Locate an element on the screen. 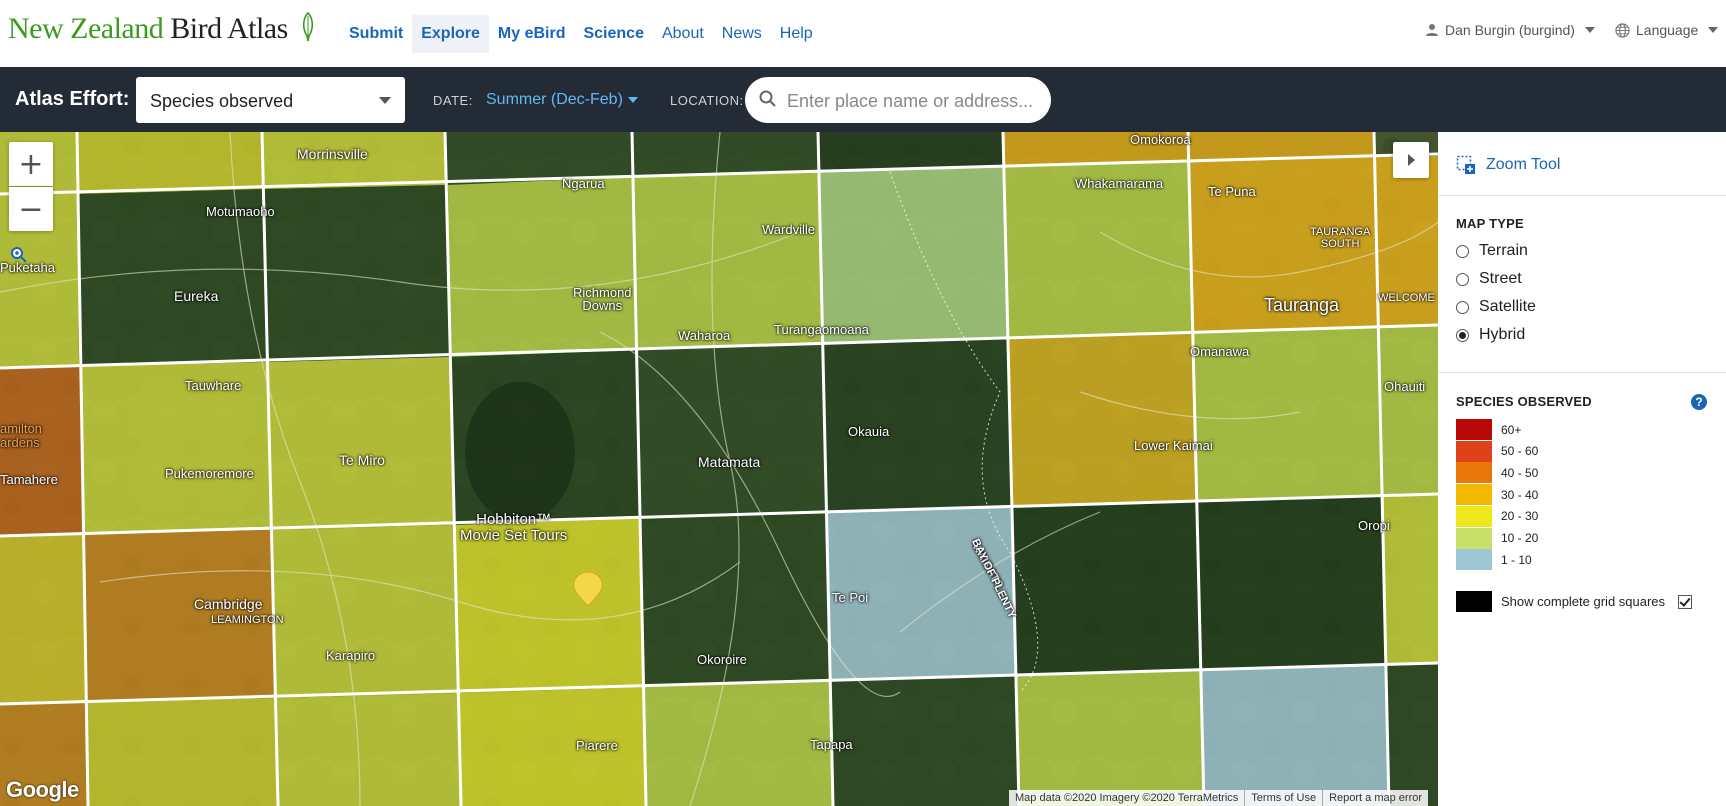 The height and width of the screenshot is (806, 1726). legend-label: 40 - 50 is located at coordinates (1520, 472).